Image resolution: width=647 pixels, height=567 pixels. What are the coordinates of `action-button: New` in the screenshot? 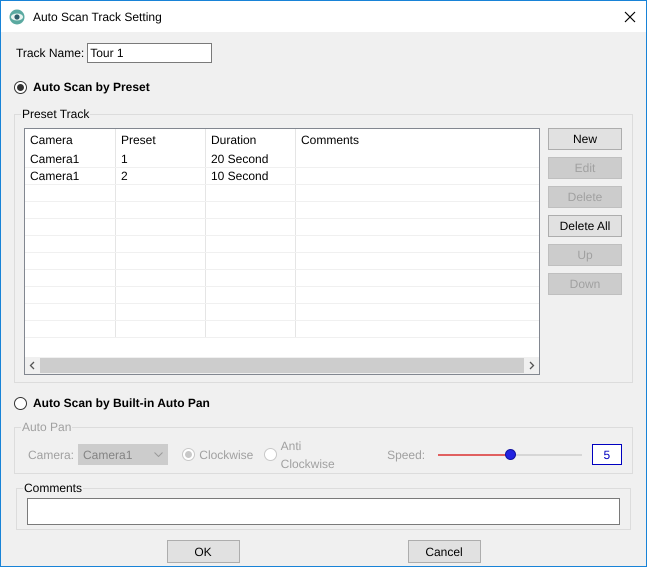 It's located at (585, 139).